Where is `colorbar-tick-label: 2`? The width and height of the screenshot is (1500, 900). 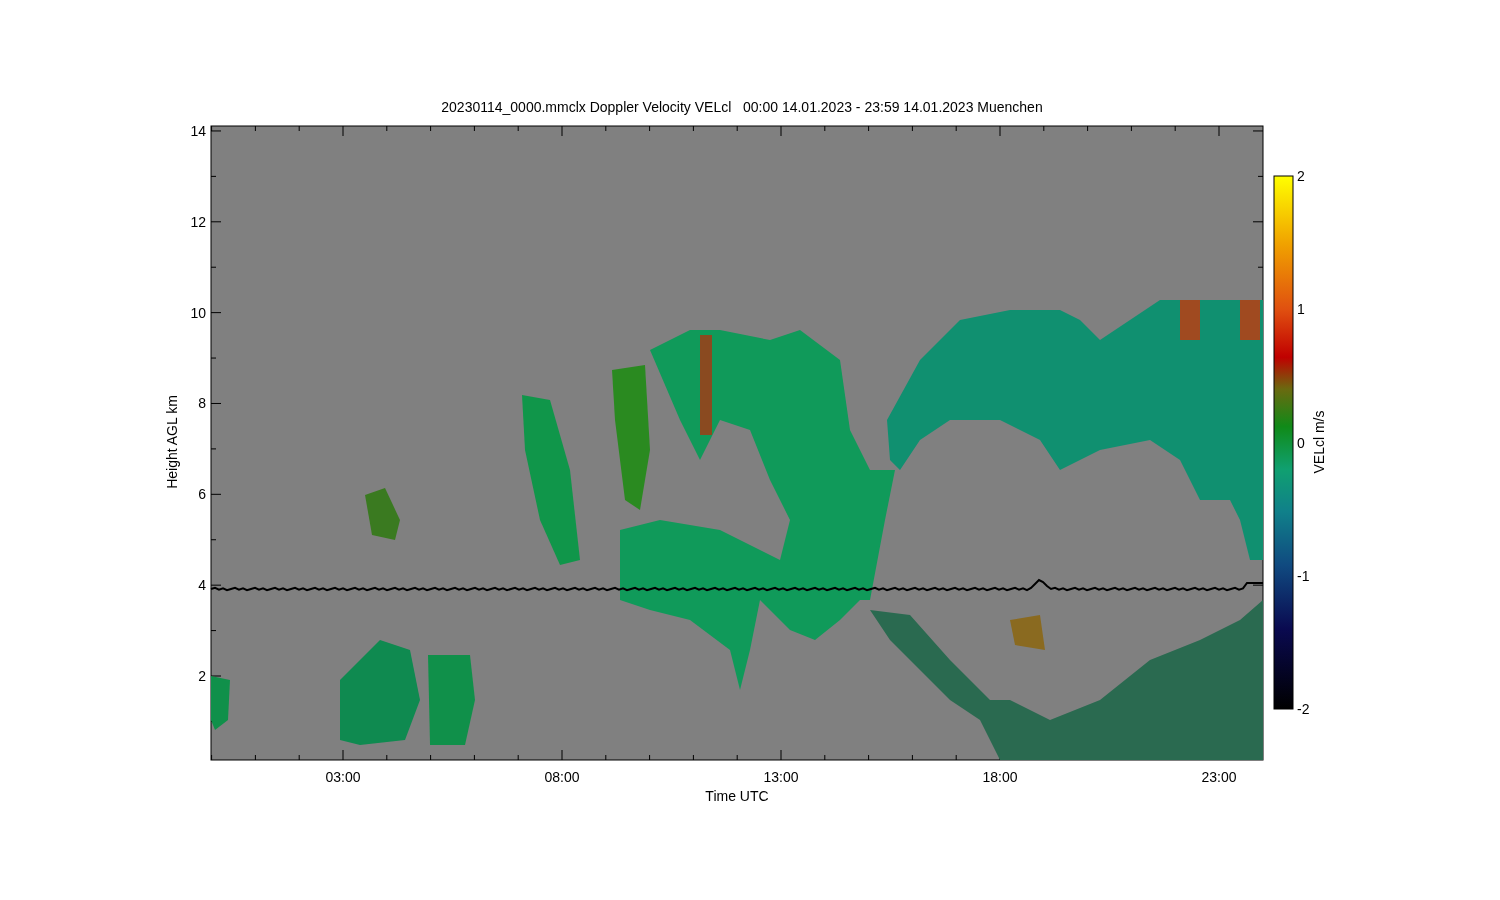
colorbar-tick-label: 2 is located at coordinates (1301, 176).